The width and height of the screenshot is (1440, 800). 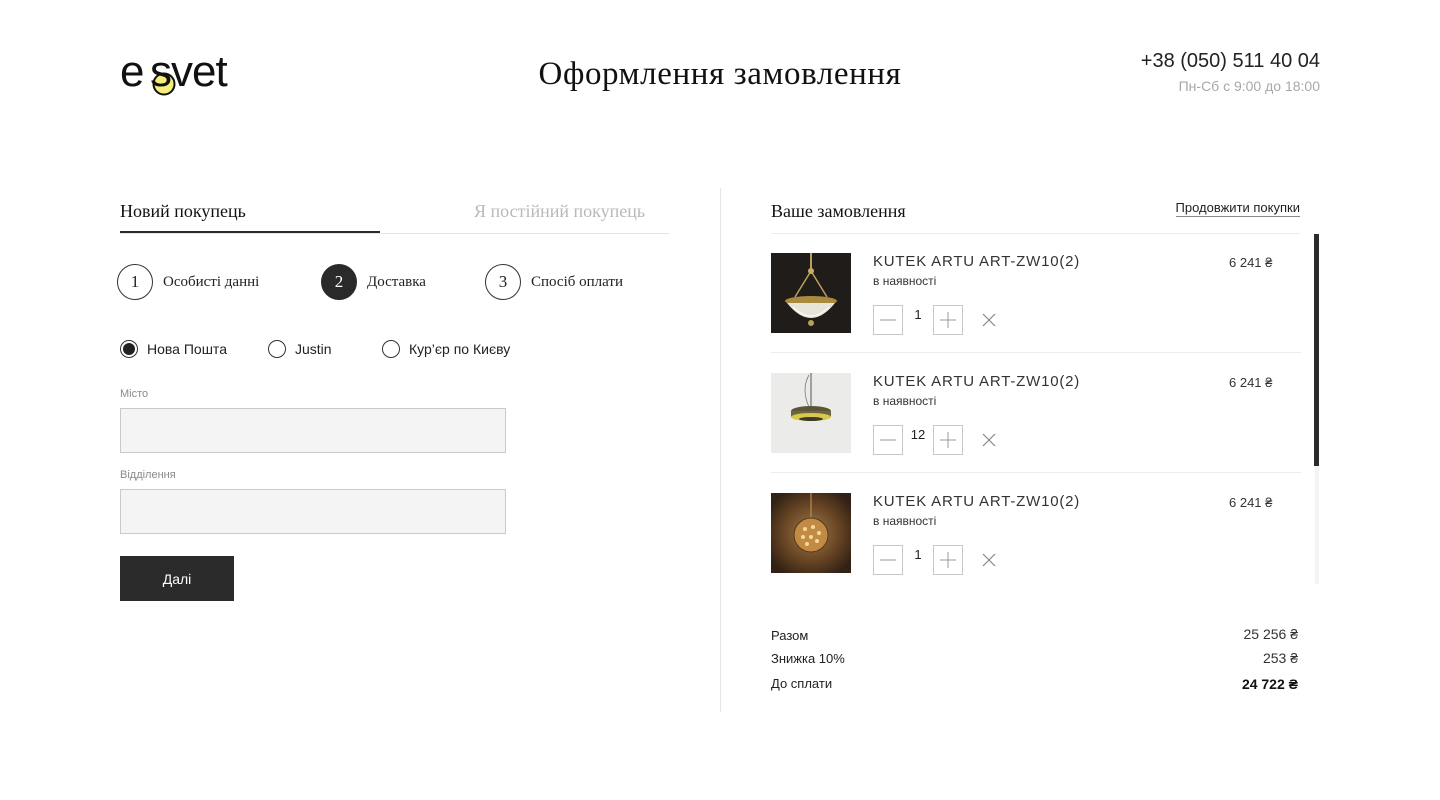 What do you see at coordinates (802, 683) in the screenshot?
I see `total-label: До сплати` at bounding box center [802, 683].